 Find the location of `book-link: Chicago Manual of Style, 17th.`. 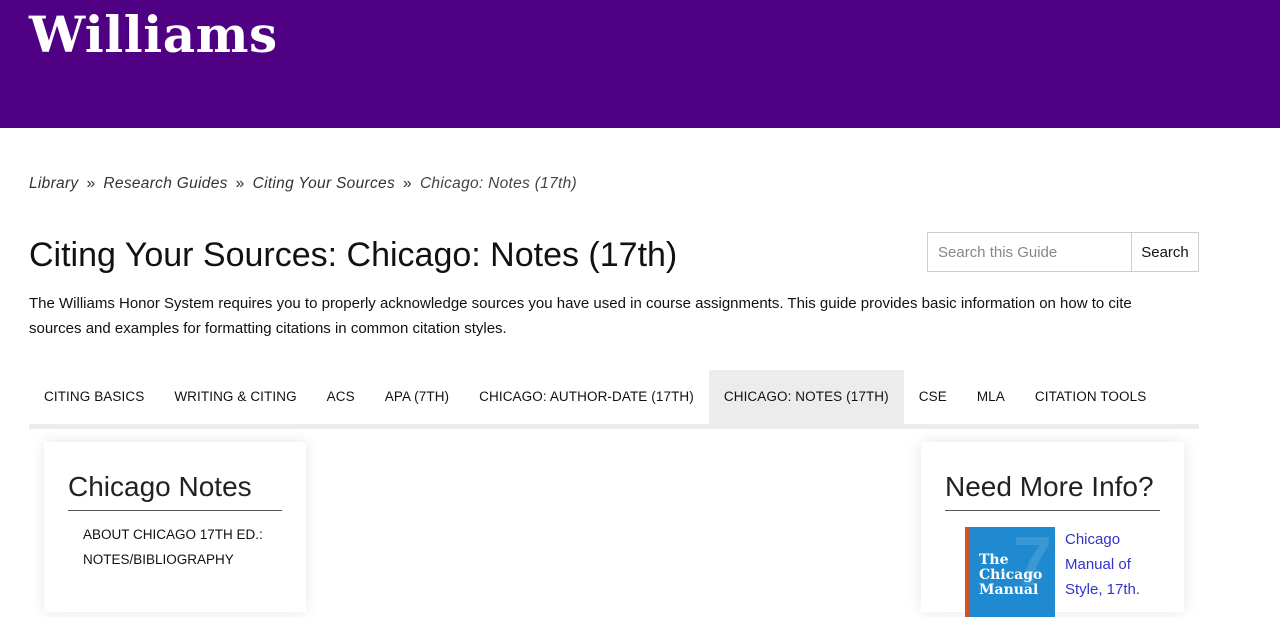

book-link: Chicago Manual of Style, 17th. is located at coordinates (1115, 564).